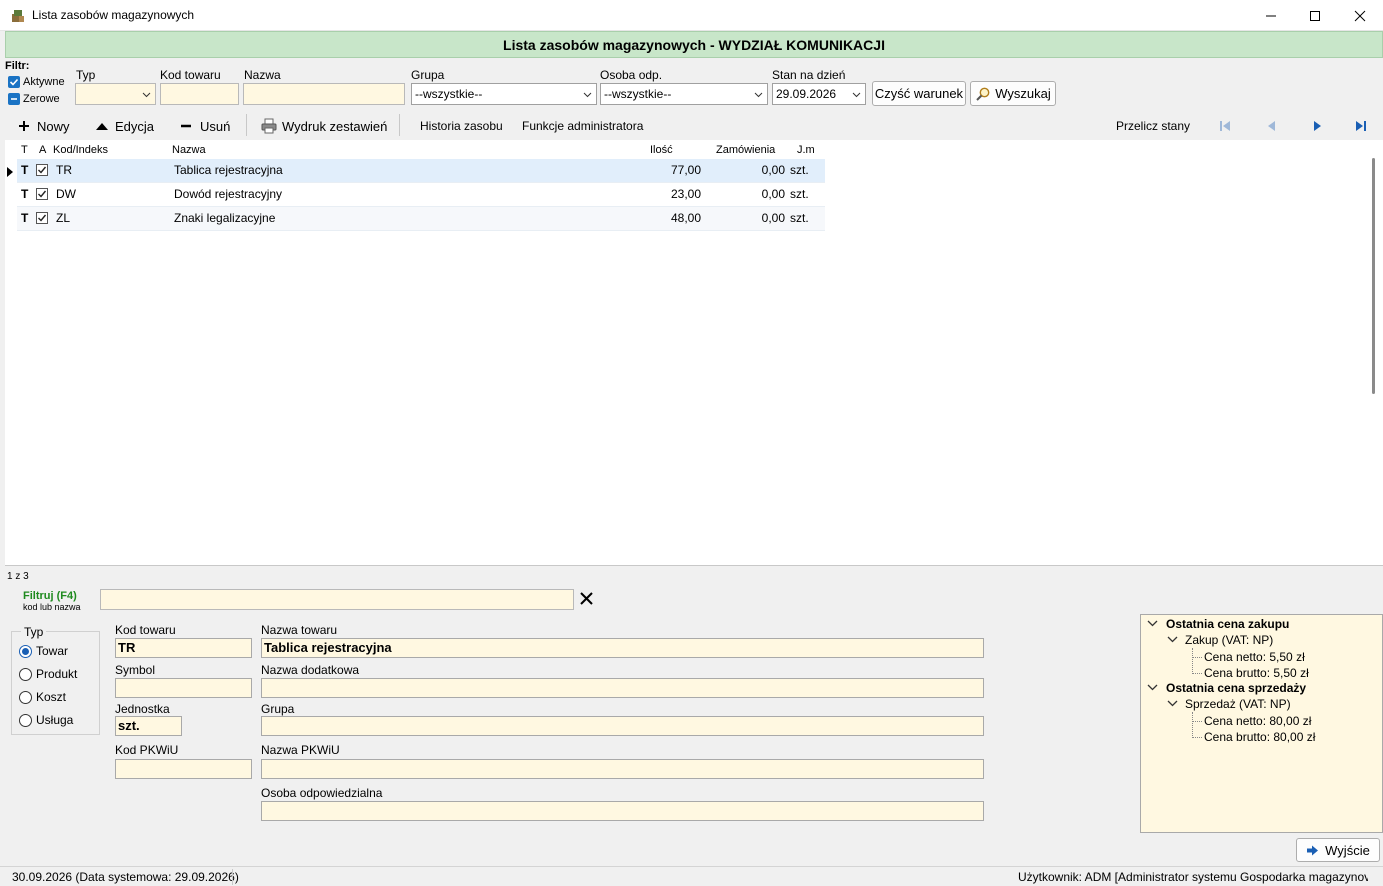 The image size is (1383, 886). What do you see at coordinates (1347, 850) in the screenshot?
I see `exit-label: Wyjście` at bounding box center [1347, 850].